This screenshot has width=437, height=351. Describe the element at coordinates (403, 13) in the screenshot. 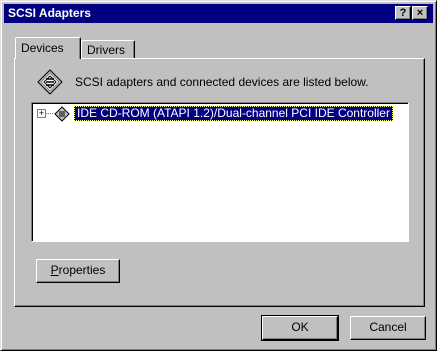

I see `help-button: ?` at that location.